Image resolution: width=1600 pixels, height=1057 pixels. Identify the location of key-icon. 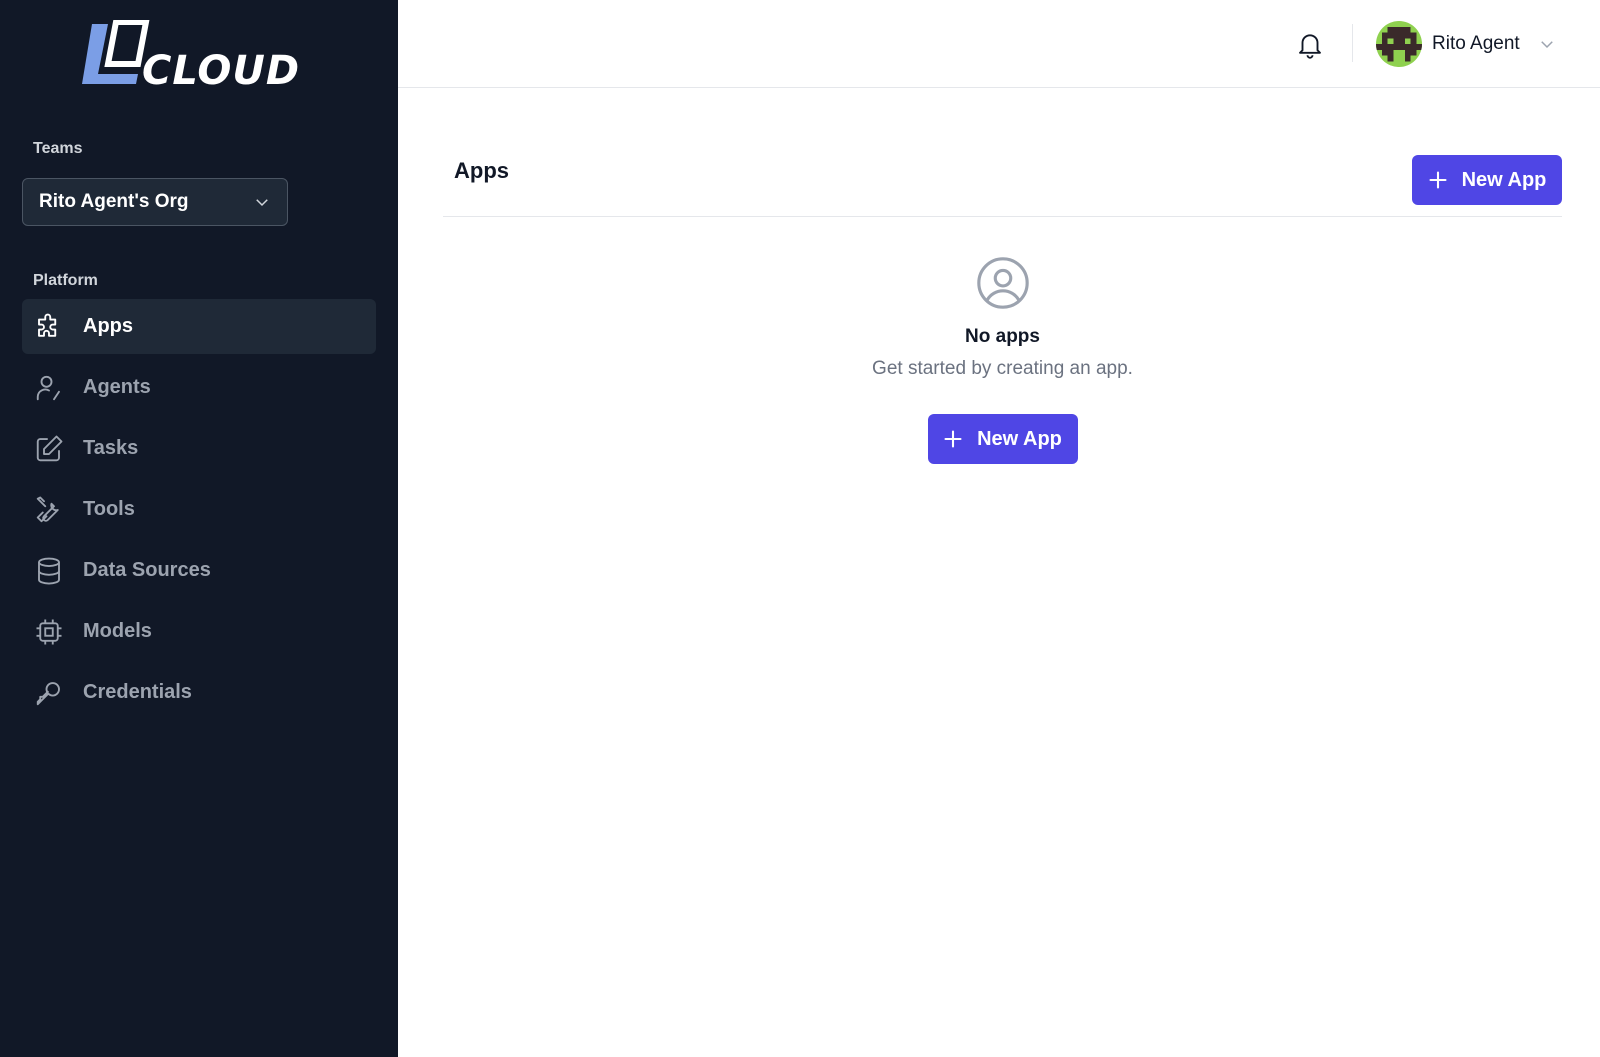
(48, 693).